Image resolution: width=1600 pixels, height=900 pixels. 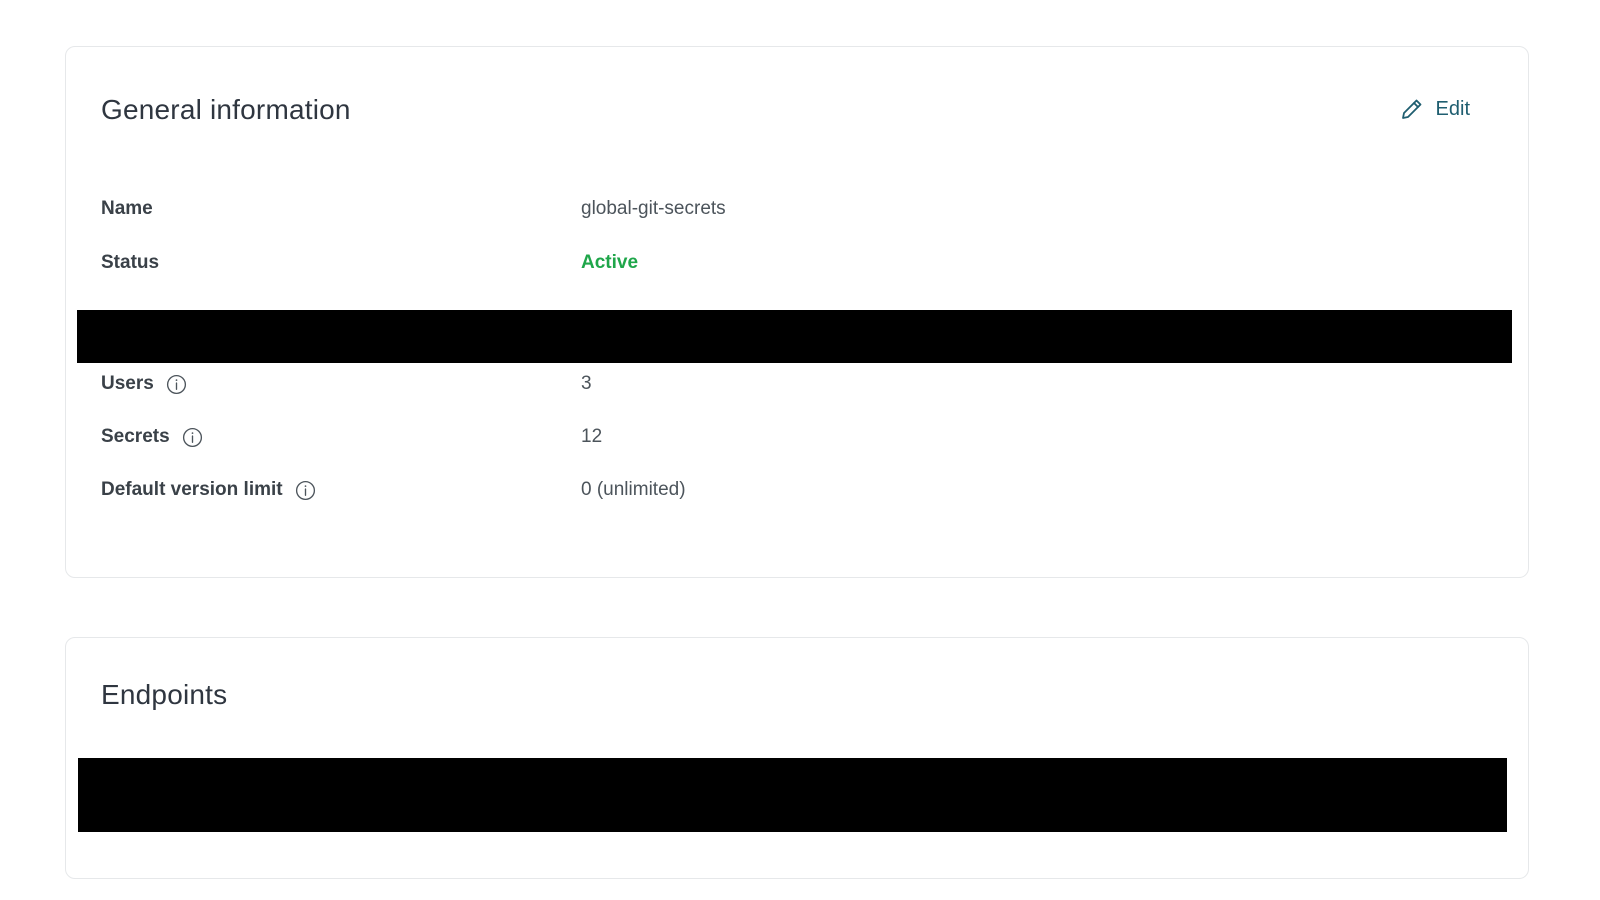 I want to click on status-row: Status Active, so click(x=797, y=263).